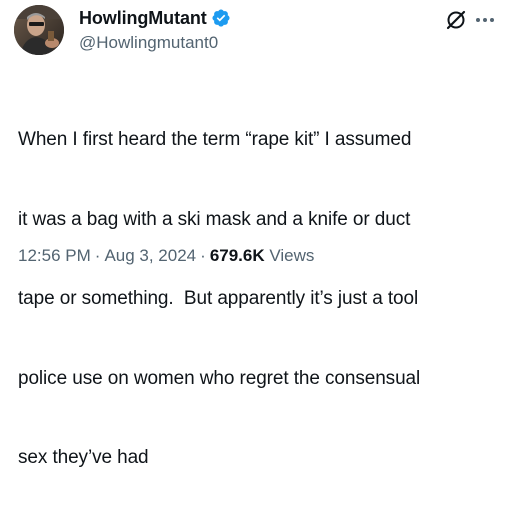 The width and height of the screenshot is (518, 525). I want to click on author-name-row: HowlingMutant, so click(155, 18).